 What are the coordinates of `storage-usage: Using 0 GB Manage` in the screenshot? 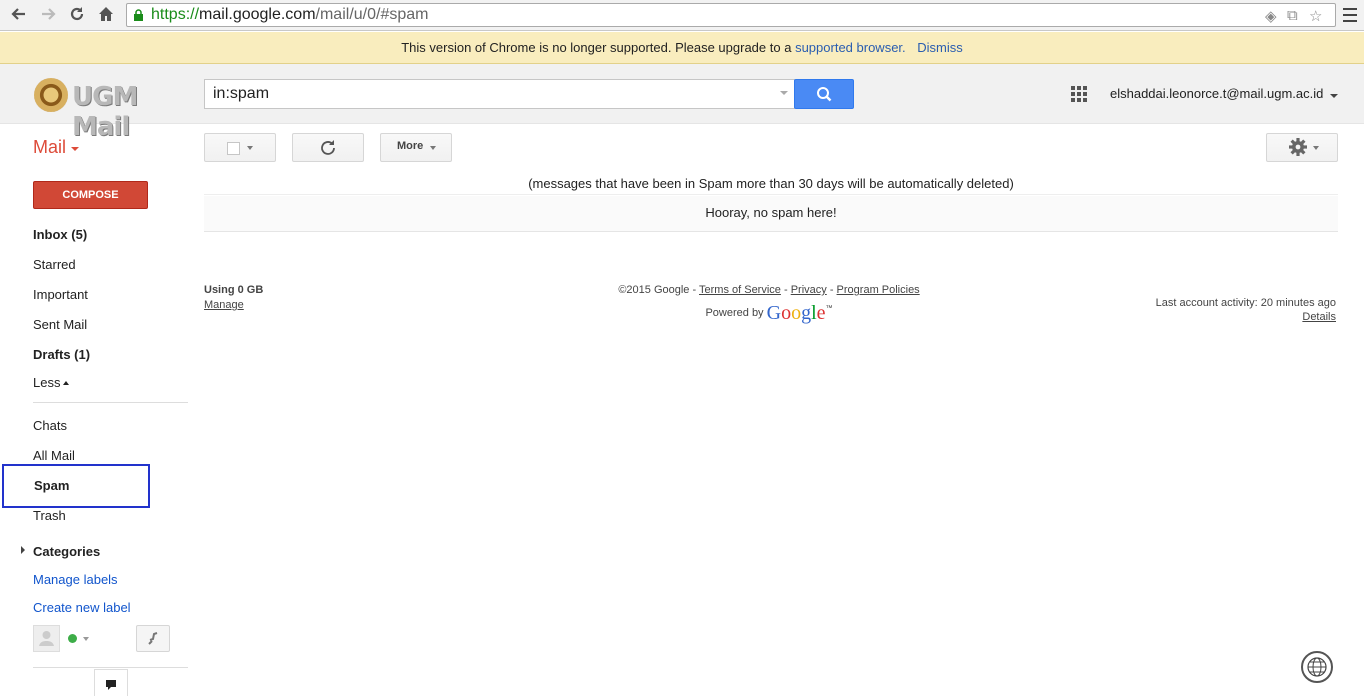 It's located at (233, 297).